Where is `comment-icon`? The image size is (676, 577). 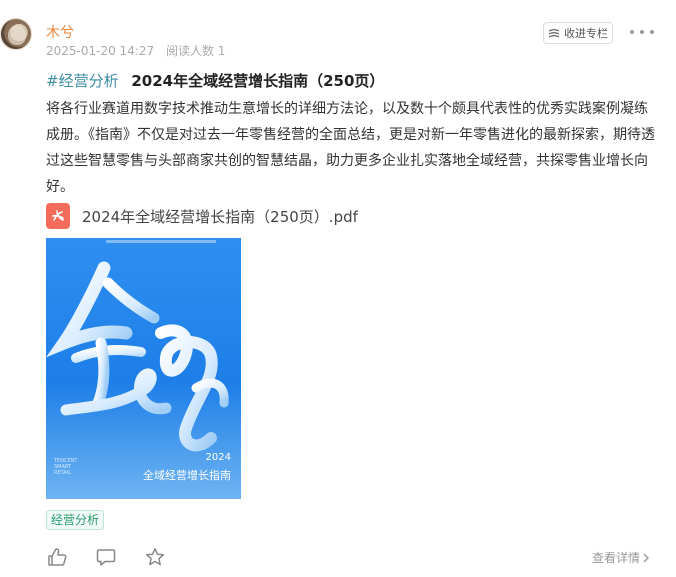 comment-icon is located at coordinates (106, 557).